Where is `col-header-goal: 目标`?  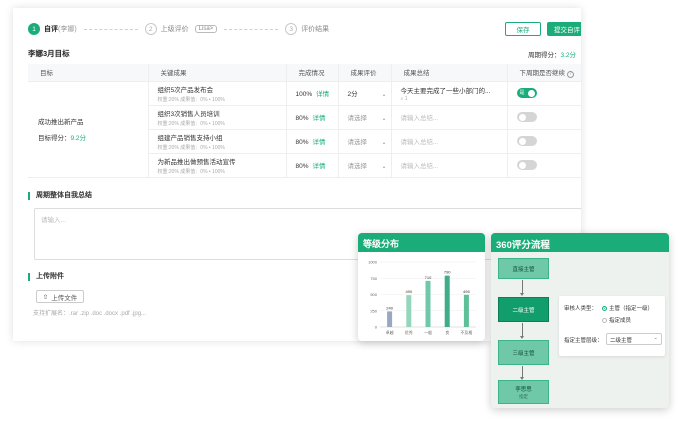 col-header-goal: 目标 is located at coordinates (88, 73).